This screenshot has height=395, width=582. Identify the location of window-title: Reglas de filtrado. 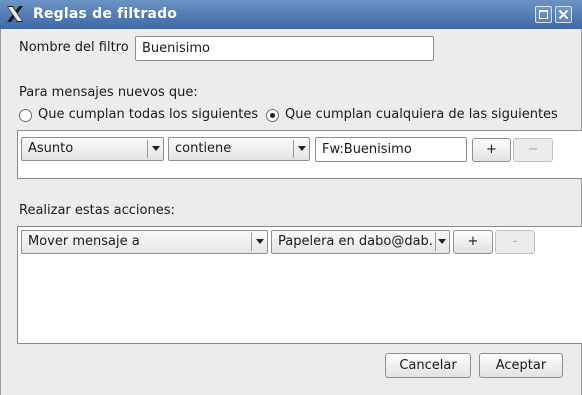
(105, 14).